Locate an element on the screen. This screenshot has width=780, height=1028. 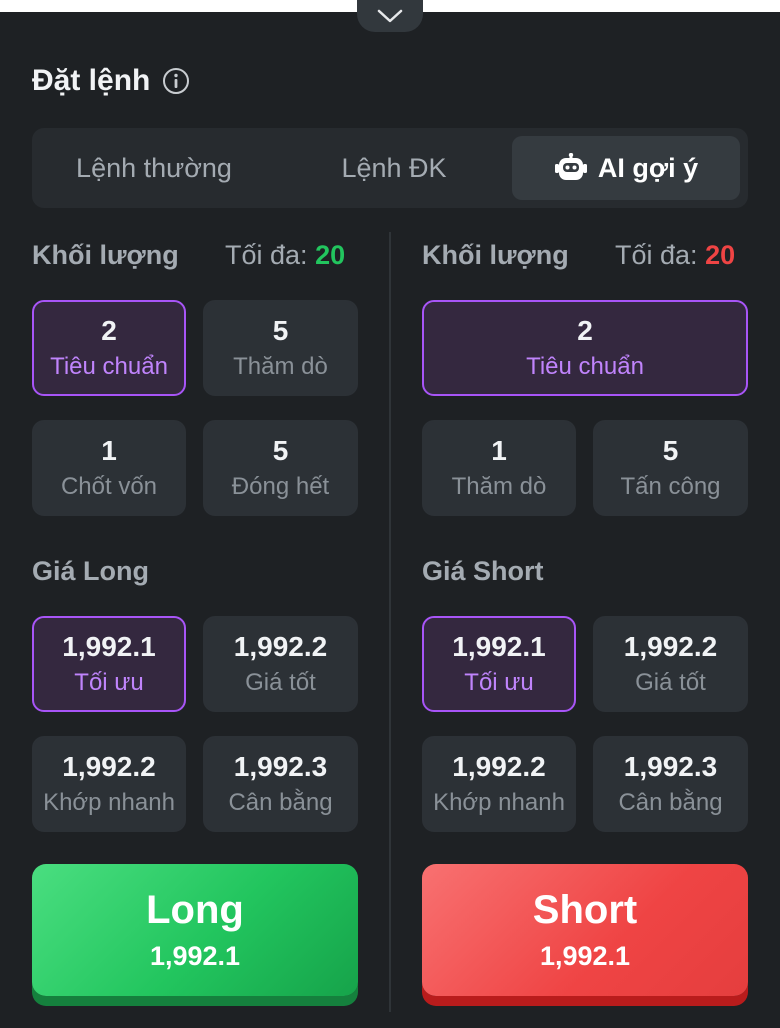
order-type-tabs: Lệnh thường Lệnh ĐK AI gợi ý is located at coordinates (390, 168).